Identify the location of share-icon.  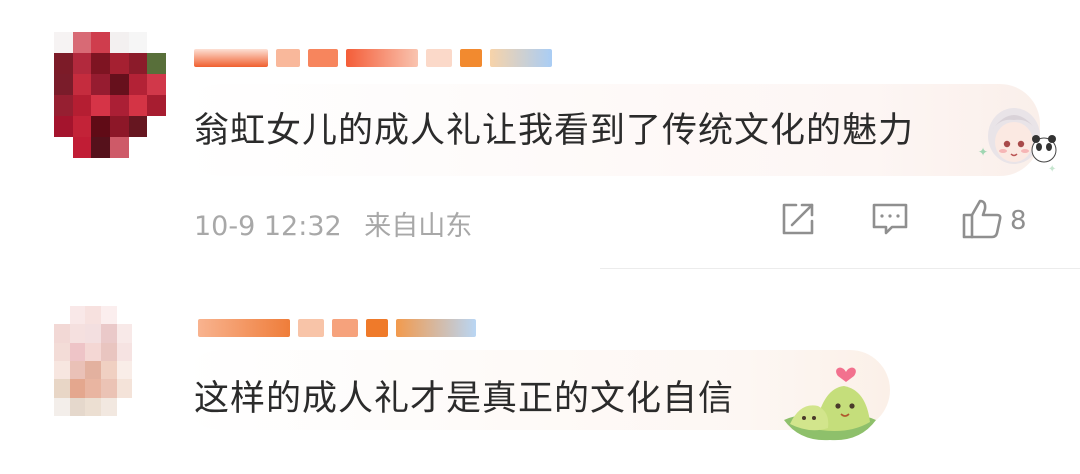
(798, 221).